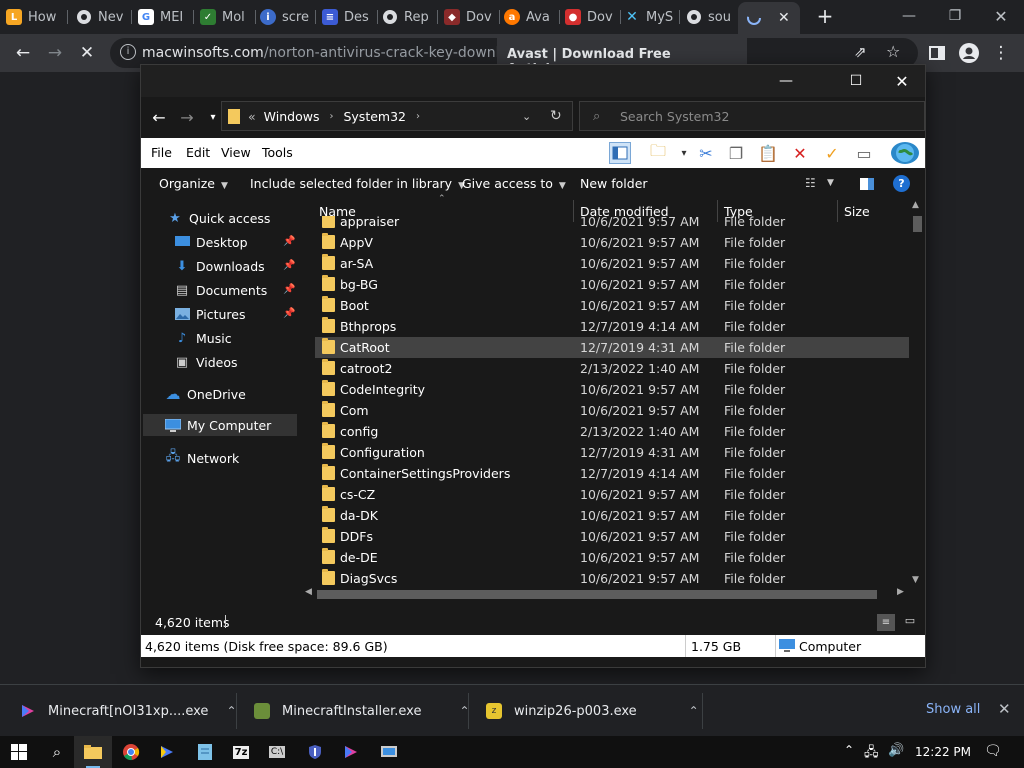 This screenshot has height=768, width=1024. I want to click on address-dropdown-icon: ⌄, so click(526, 116).